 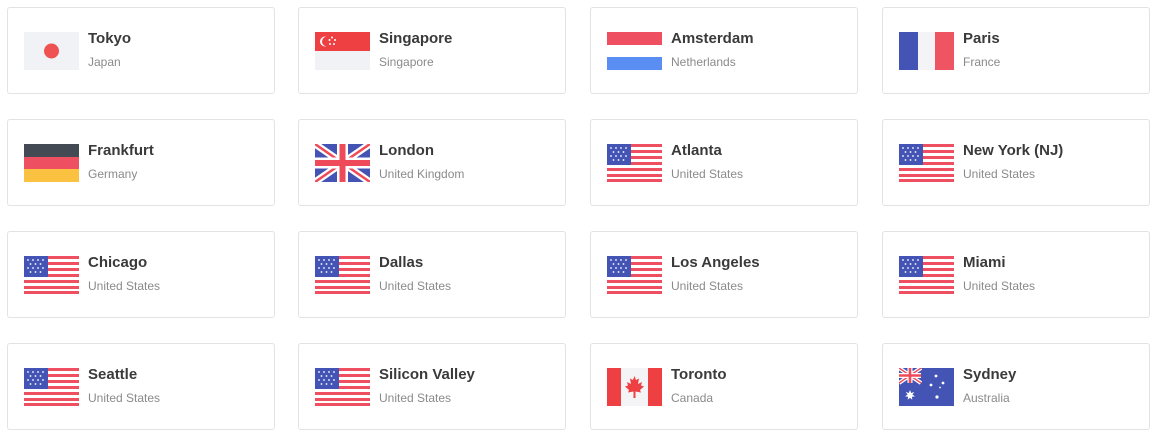 What do you see at coordinates (113, 374) in the screenshot?
I see `city-name: Seattle` at bounding box center [113, 374].